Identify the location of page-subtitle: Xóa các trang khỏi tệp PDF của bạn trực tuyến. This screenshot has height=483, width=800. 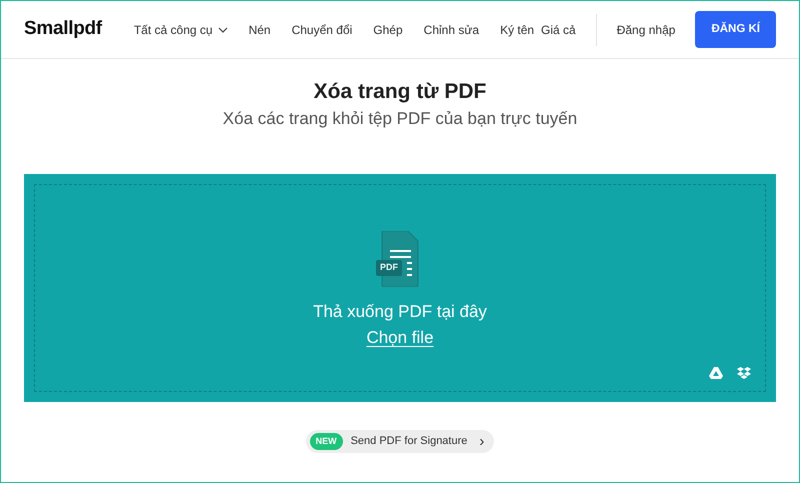
(400, 119).